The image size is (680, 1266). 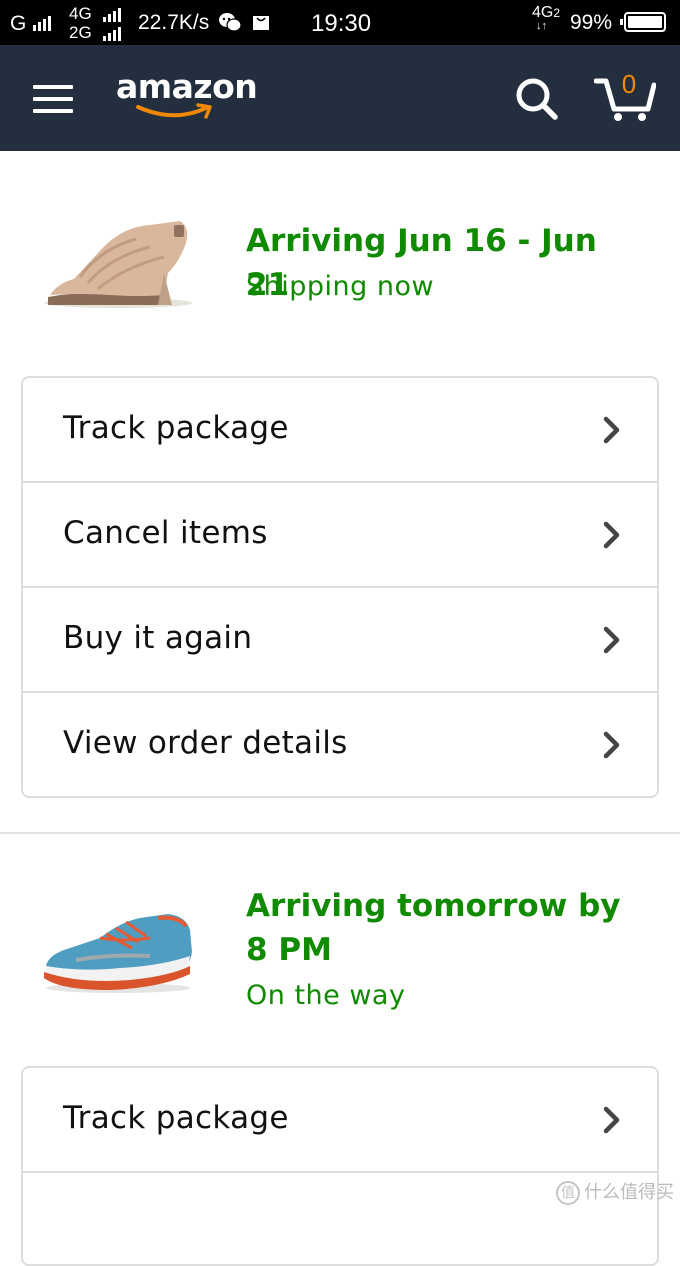 I want to click on shipping-status: Shipping now, so click(x=340, y=286).